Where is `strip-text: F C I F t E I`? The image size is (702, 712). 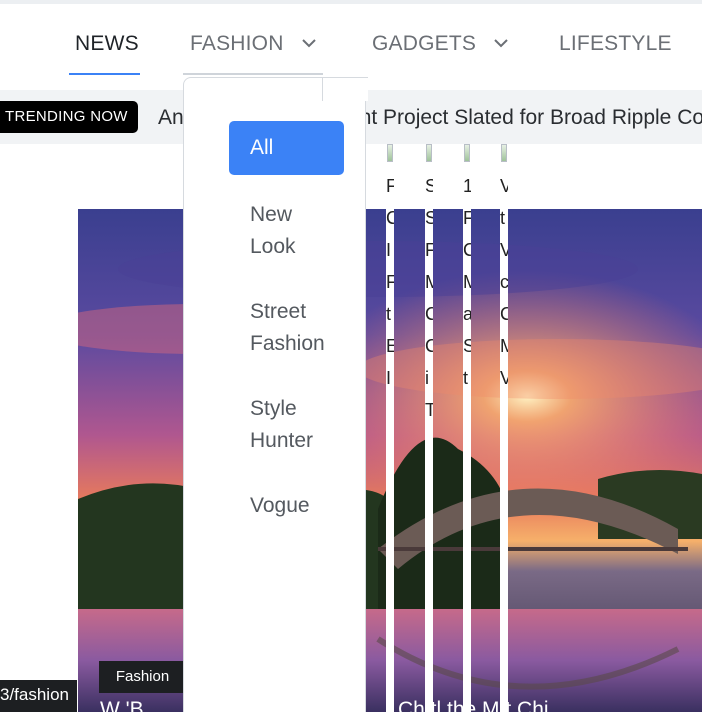 strip-text: F C I F t E I is located at coordinates (390, 282).